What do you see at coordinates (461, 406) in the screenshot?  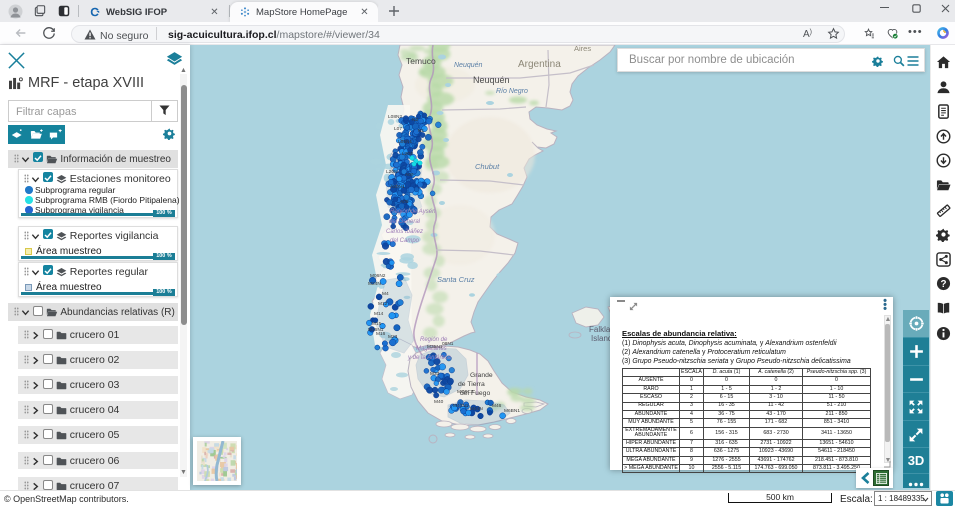 I see `svg-text: M40N1` at bounding box center [461, 406].